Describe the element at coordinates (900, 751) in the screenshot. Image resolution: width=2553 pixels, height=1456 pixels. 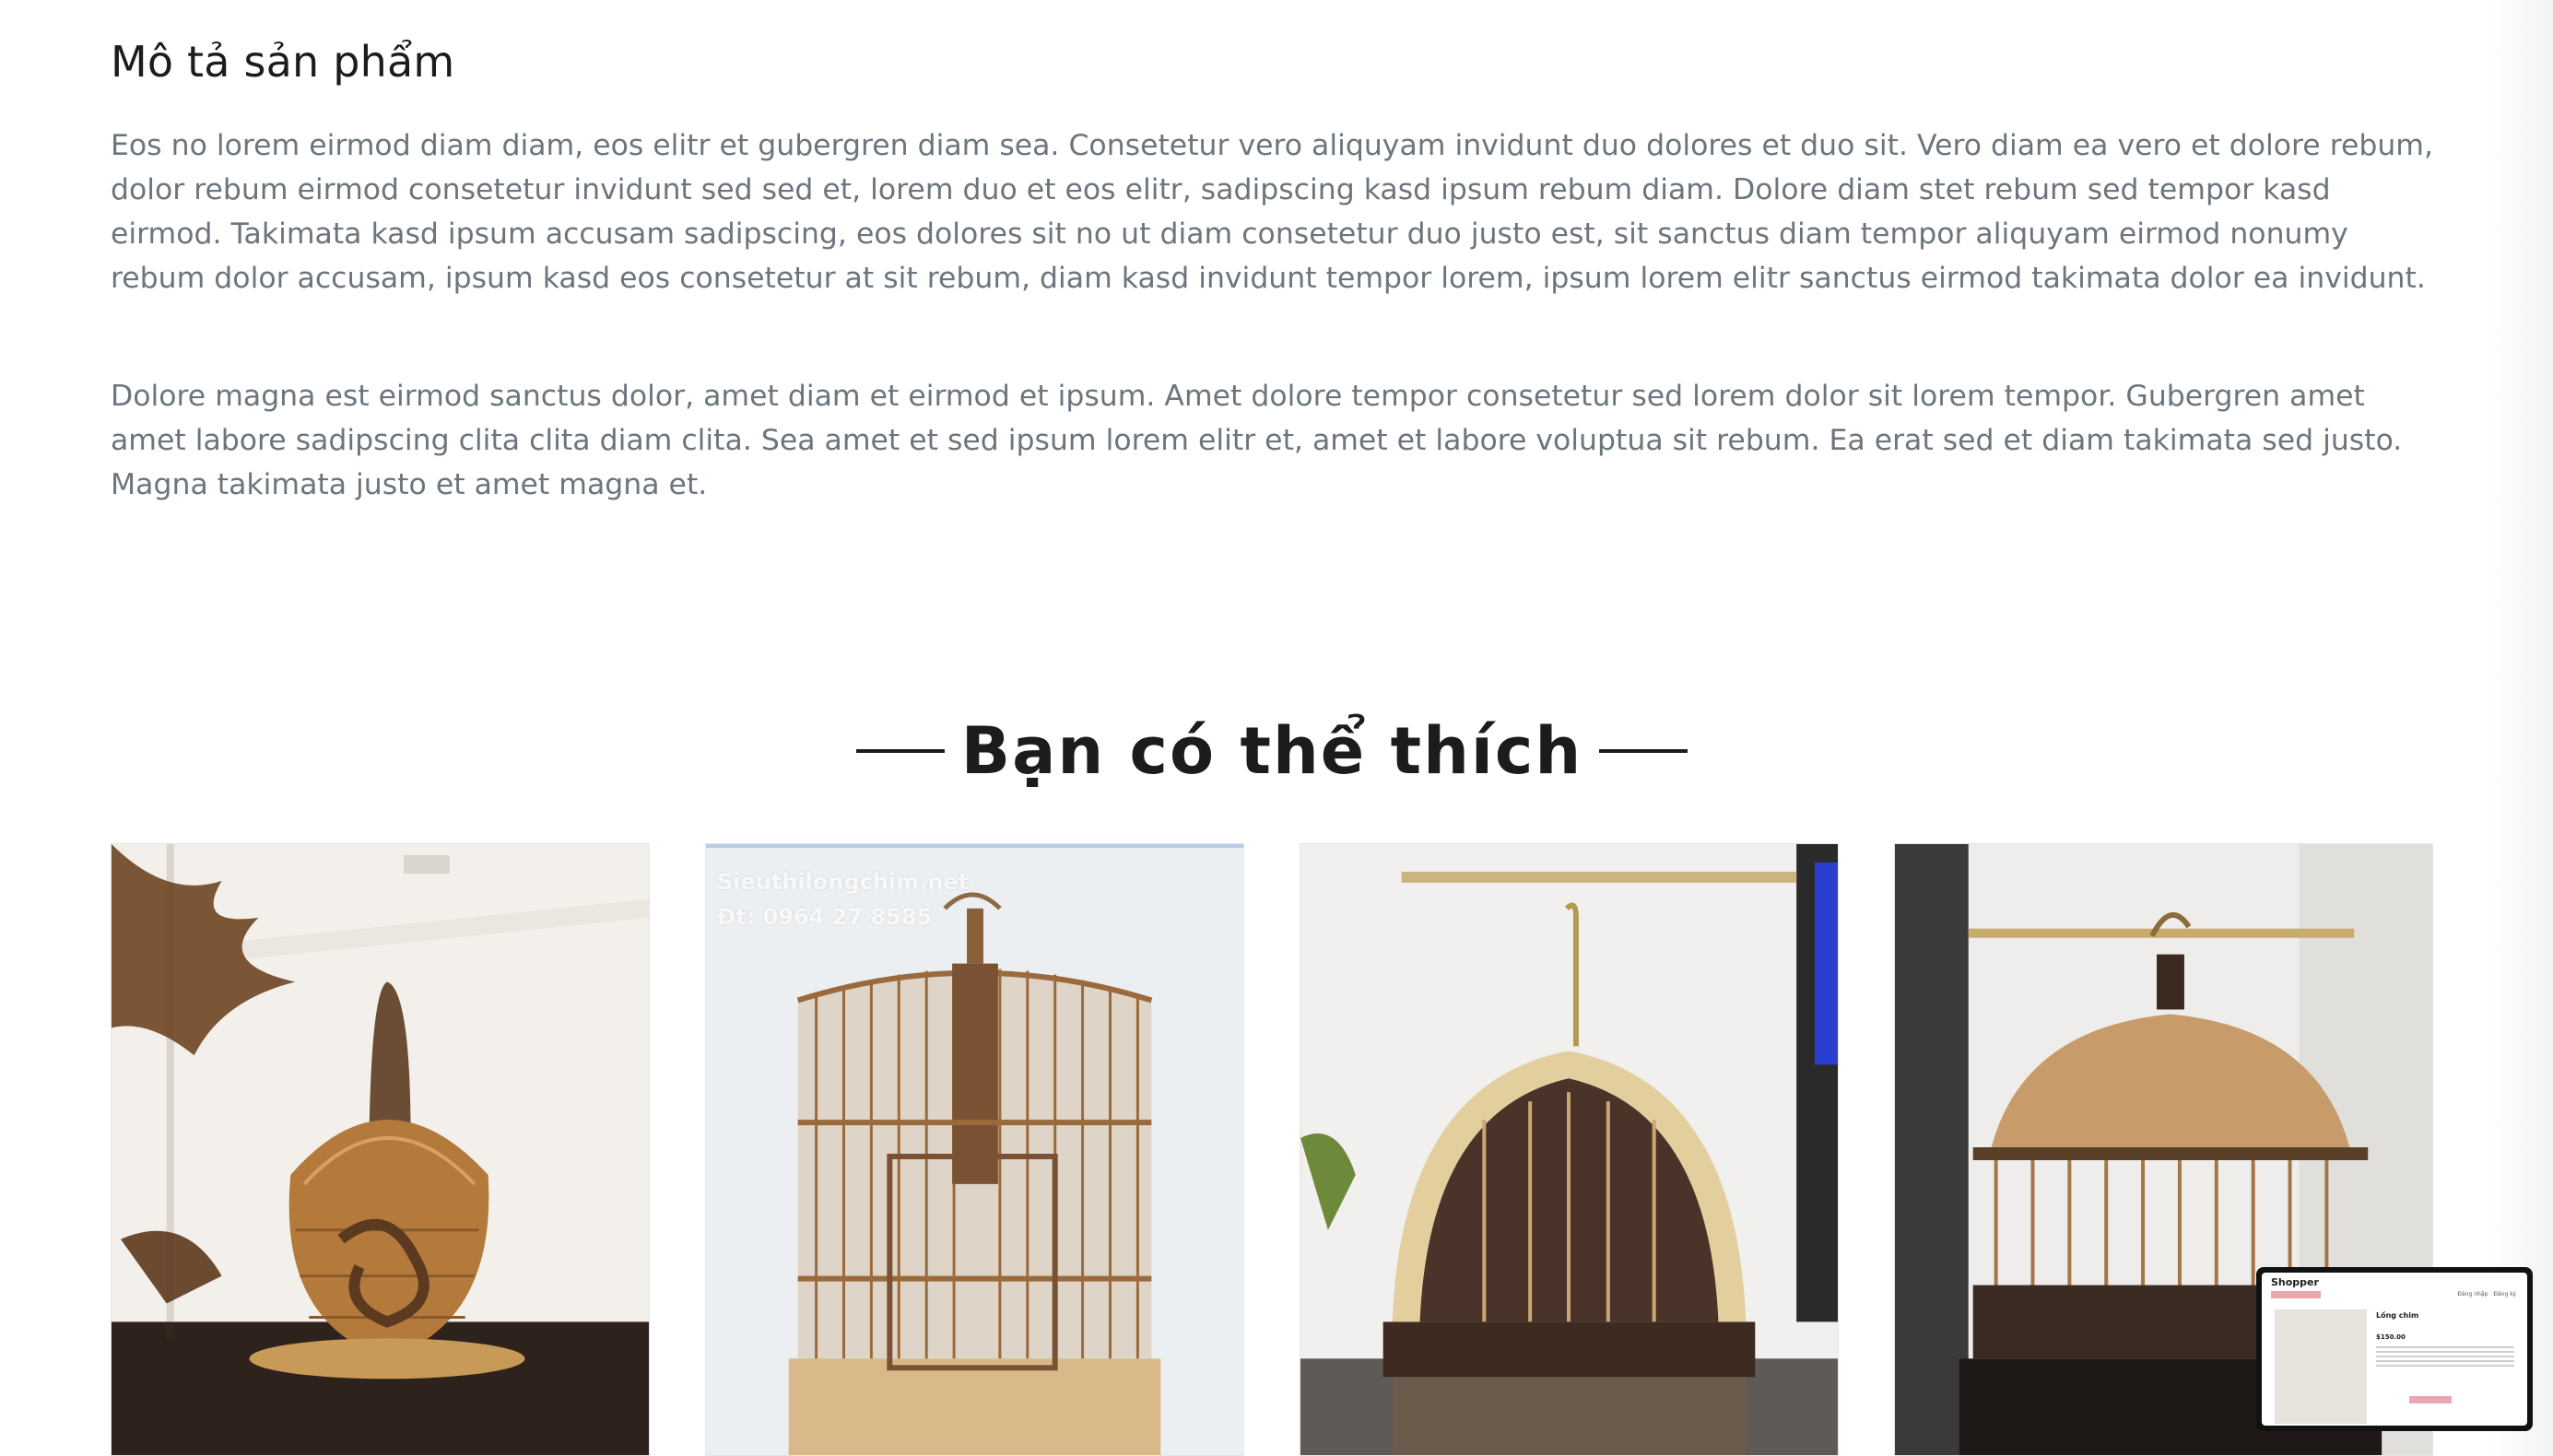
I see `heading-line-left` at that location.